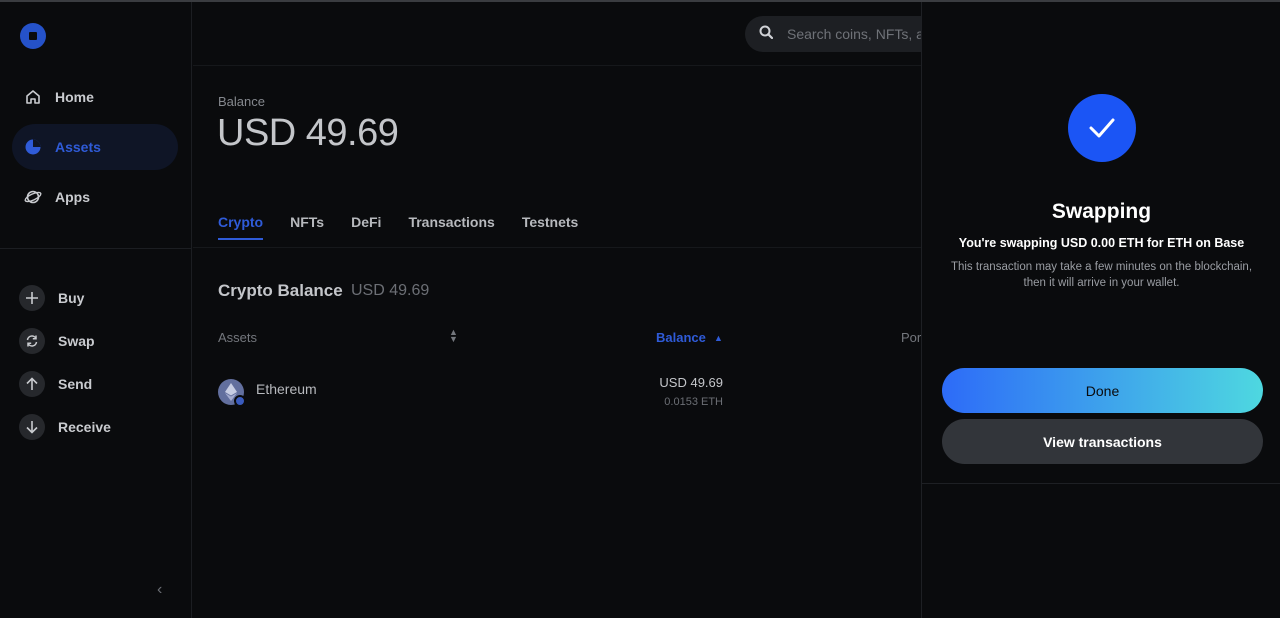 This screenshot has height=618, width=1280. I want to click on send-label: Send, so click(75, 384).